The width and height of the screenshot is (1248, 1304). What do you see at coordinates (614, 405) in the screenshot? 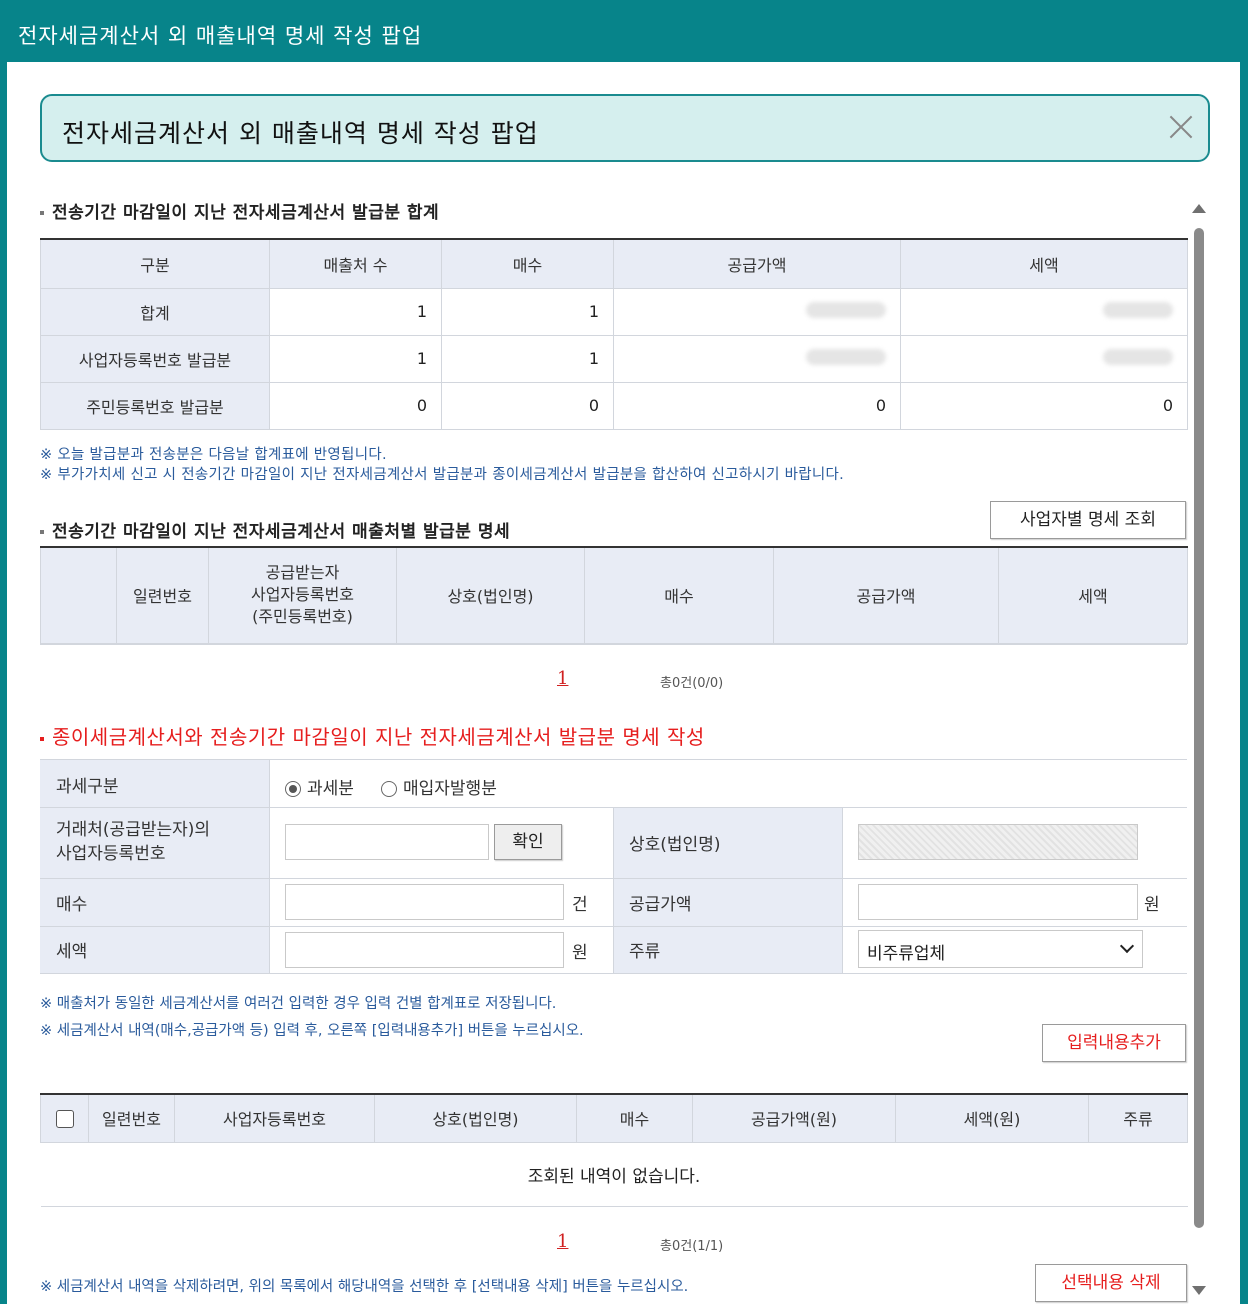
I see `table-row: 주민등록번호 발급분 0 0 0 0` at bounding box center [614, 405].